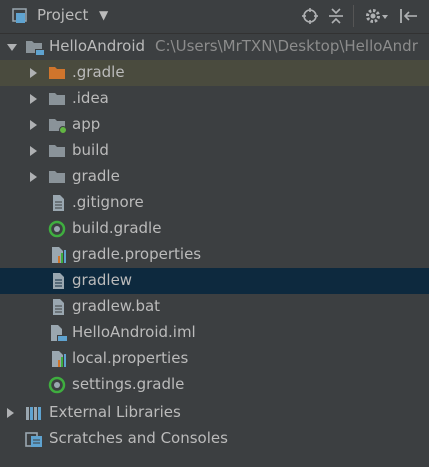 This screenshot has width=429, height=467. Describe the element at coordinates (138, 438) in the screenshot. I see `tree-item-label: Scratches and Consoles` at that location.